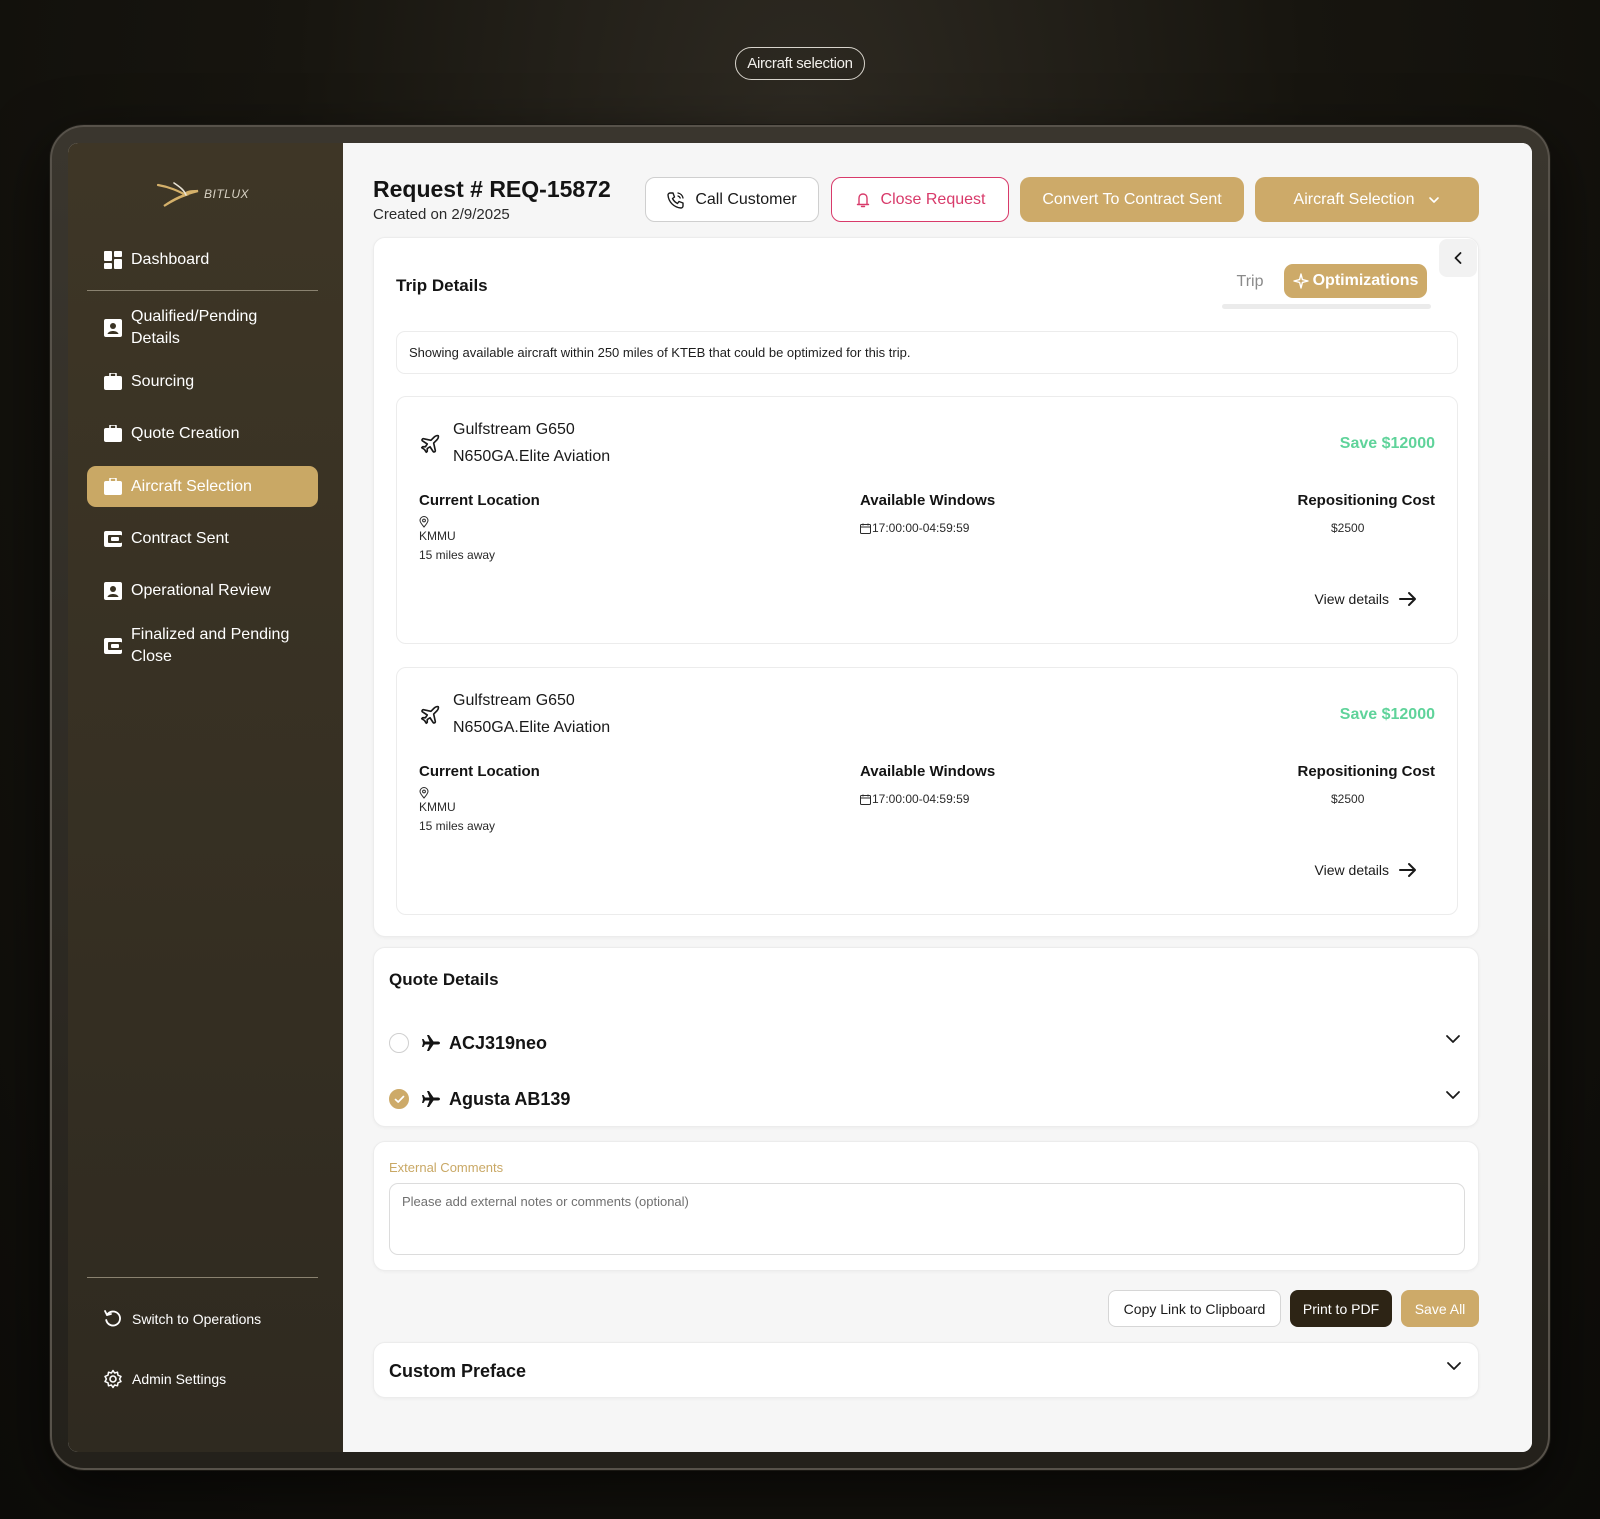  Describe the element at coordinates (1341, 1308) in the screenshot. I see `print-to-pdf-button: Print to PDF` at that location.